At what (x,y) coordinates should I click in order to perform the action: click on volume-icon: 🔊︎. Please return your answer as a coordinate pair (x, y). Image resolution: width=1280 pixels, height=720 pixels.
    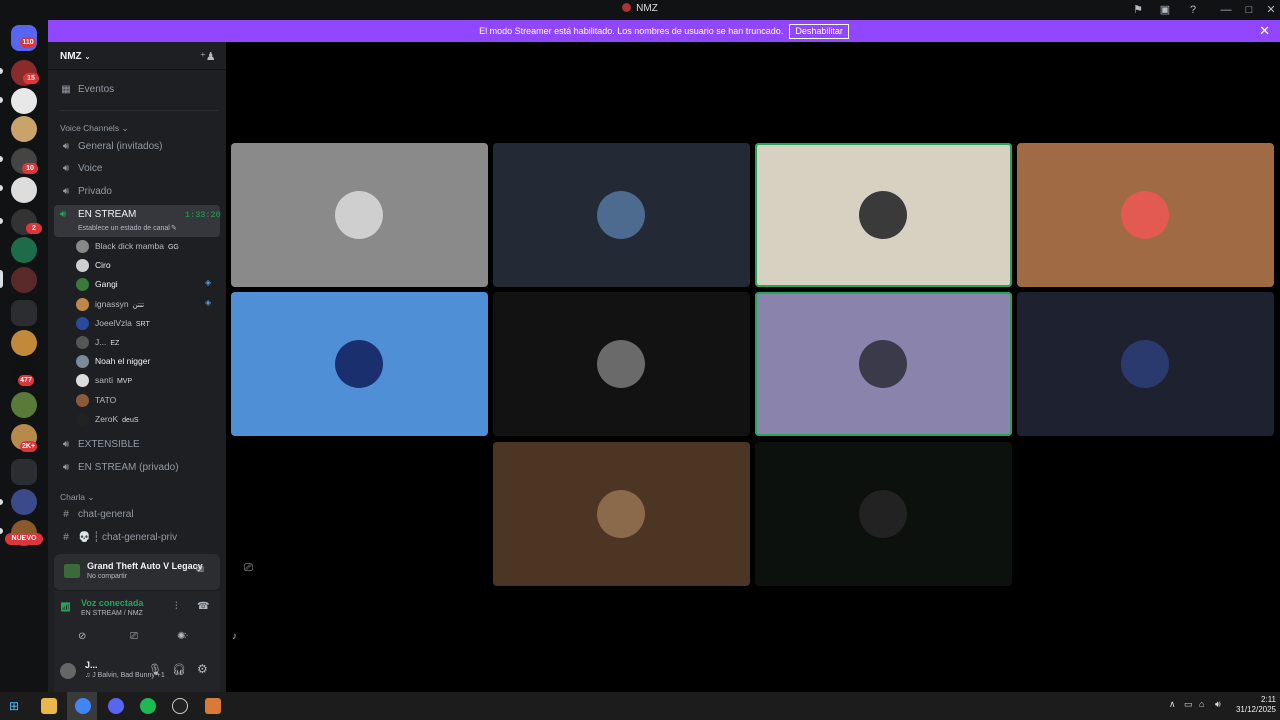
    Looking at the image, I should click on (1218, 704).